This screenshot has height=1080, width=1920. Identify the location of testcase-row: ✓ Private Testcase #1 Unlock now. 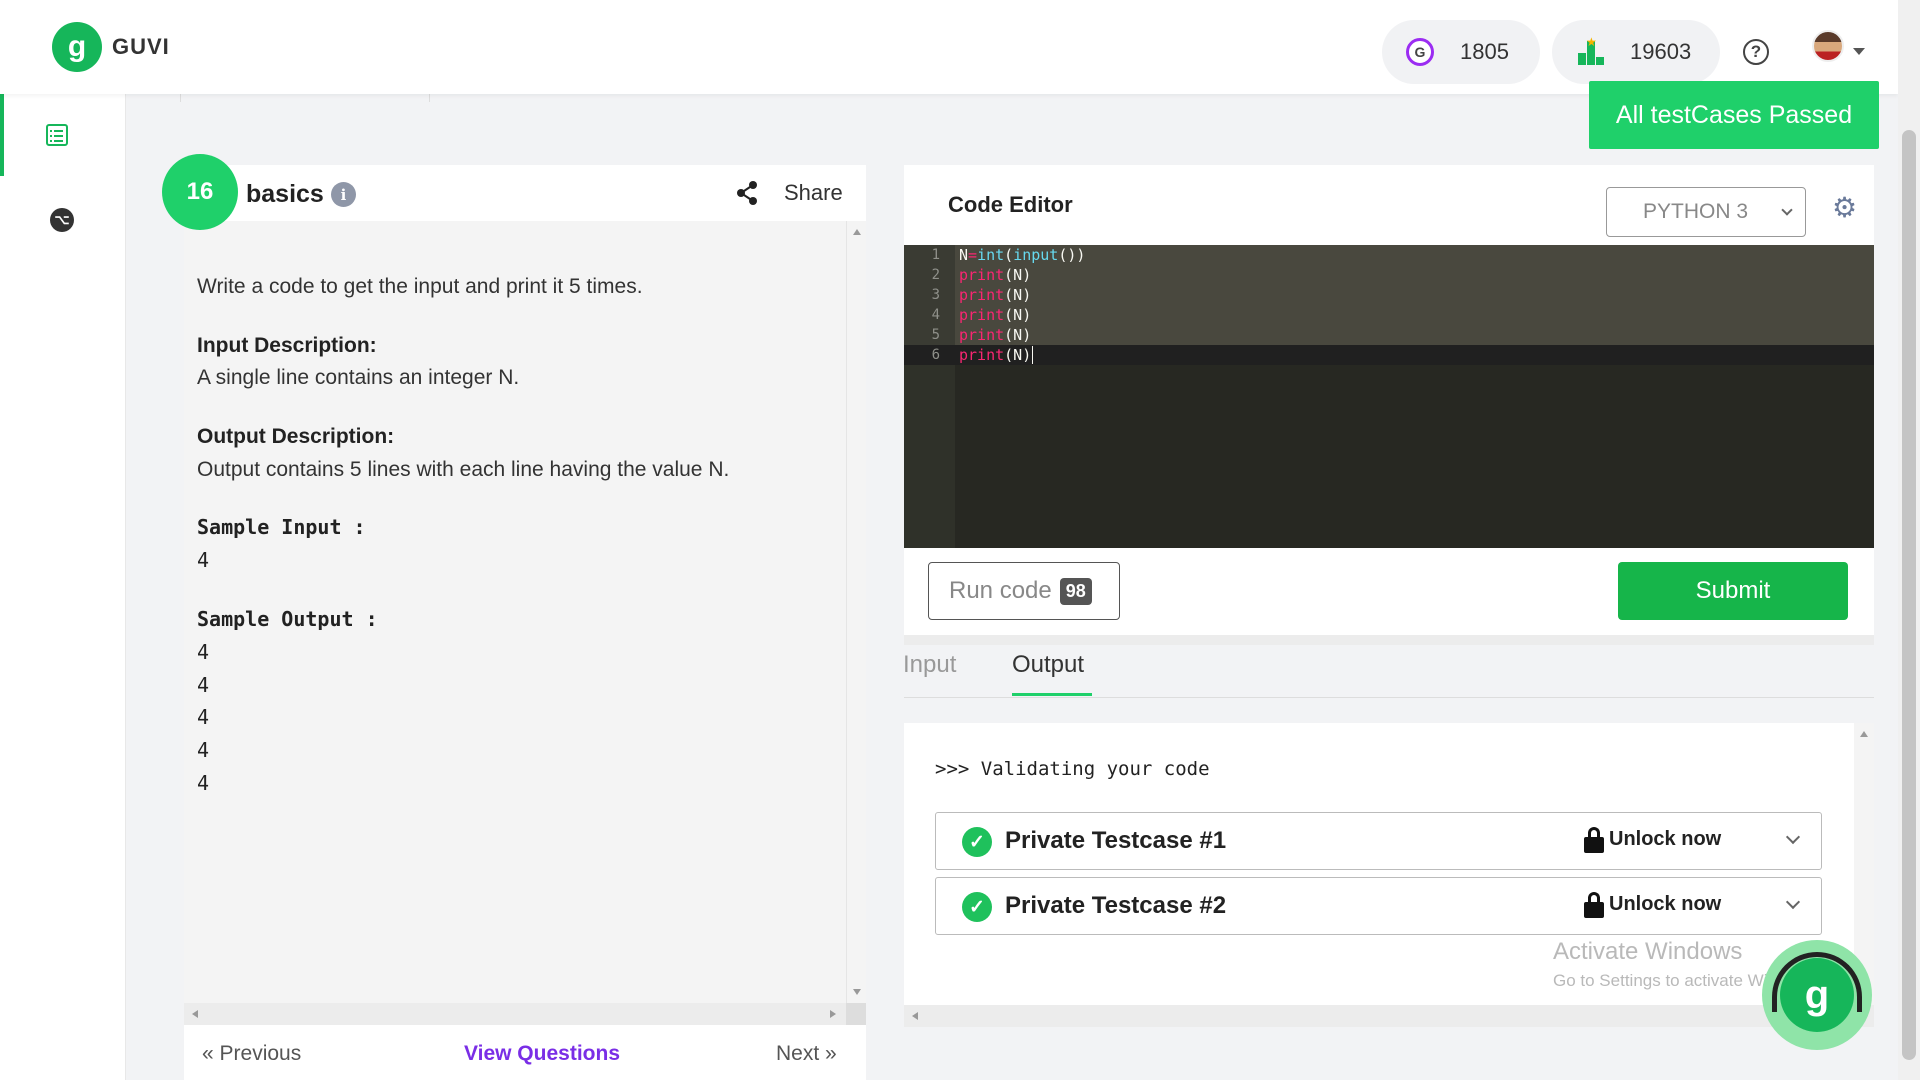
(1378, 841).